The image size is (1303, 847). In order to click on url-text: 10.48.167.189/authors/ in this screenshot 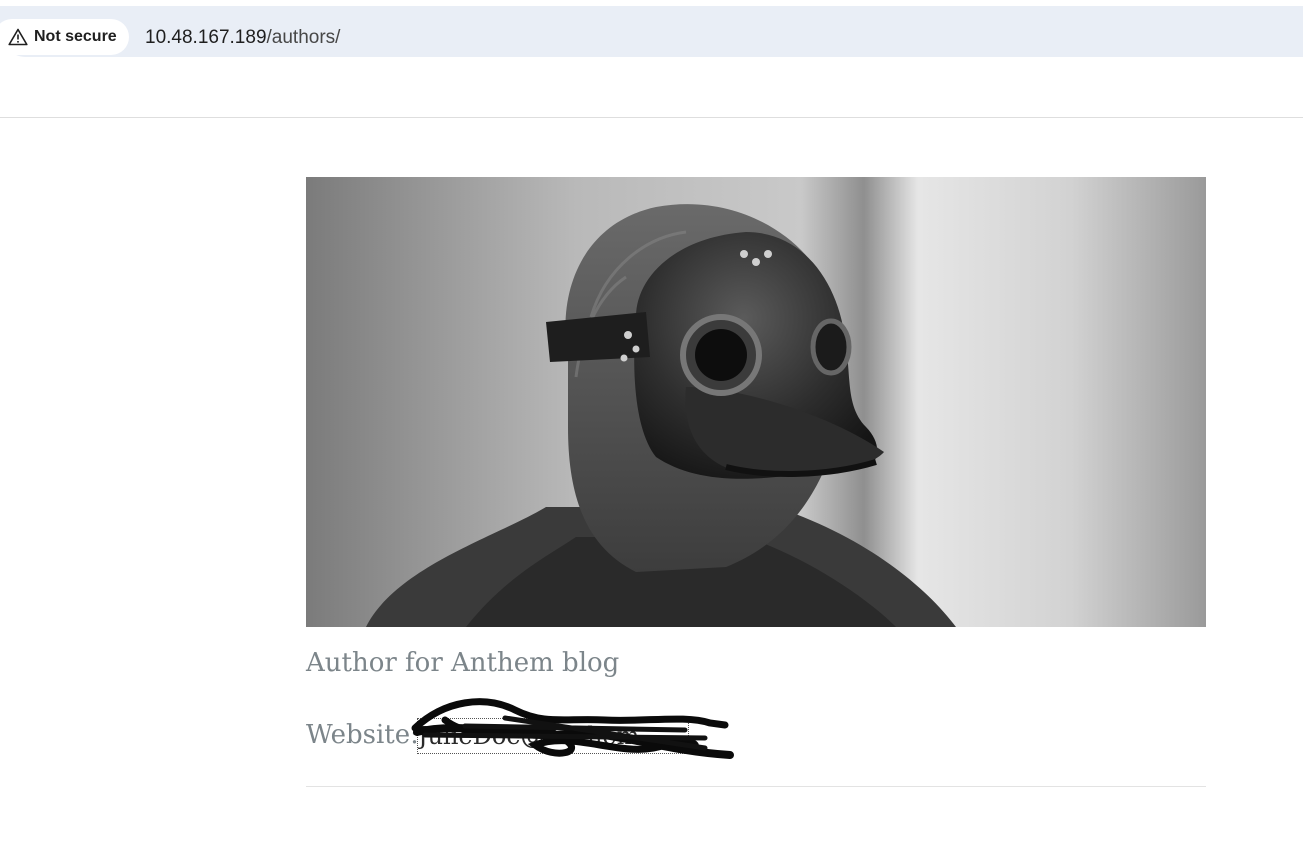, I will do `click(242, 38)`.